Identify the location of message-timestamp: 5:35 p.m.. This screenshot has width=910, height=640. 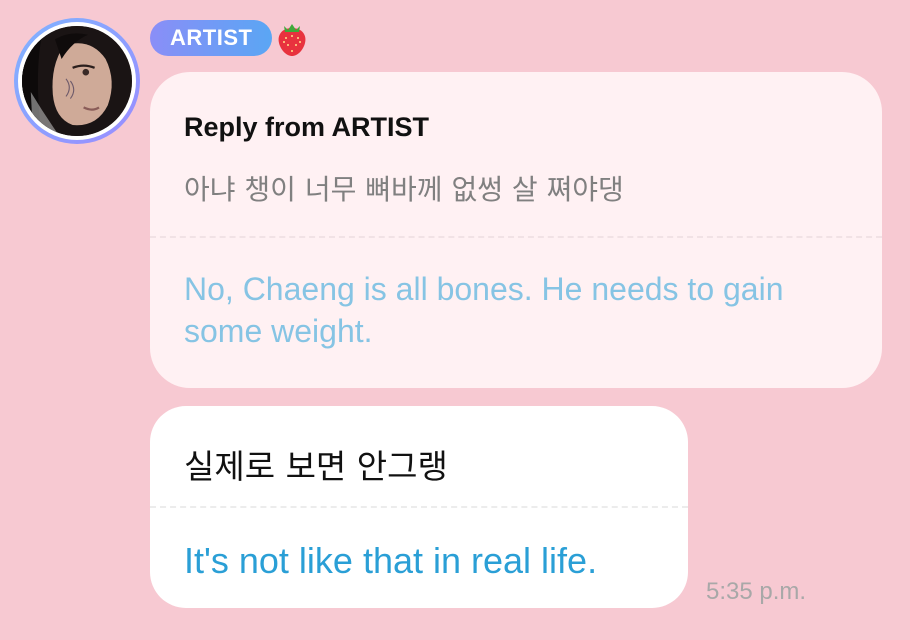
(756, 591).